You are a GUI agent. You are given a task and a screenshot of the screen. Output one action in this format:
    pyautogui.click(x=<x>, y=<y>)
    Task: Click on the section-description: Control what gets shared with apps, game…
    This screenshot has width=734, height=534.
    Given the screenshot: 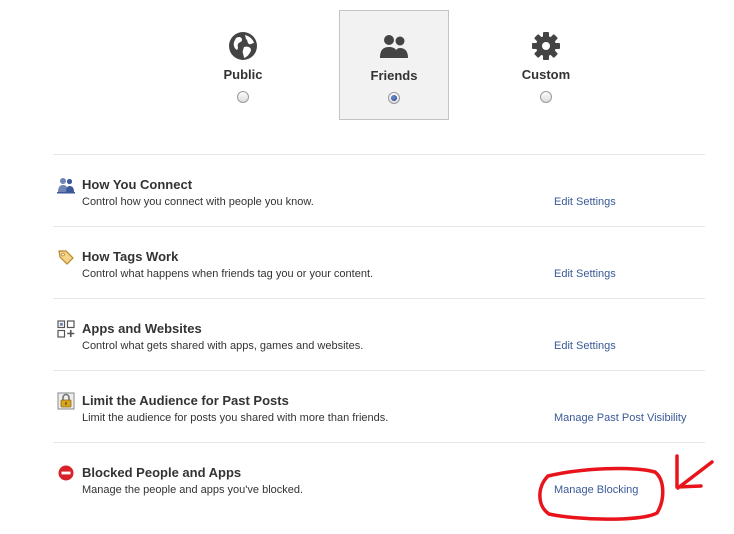 What is the action you would take?
    pyautogui.click(x=223, y=346)
    